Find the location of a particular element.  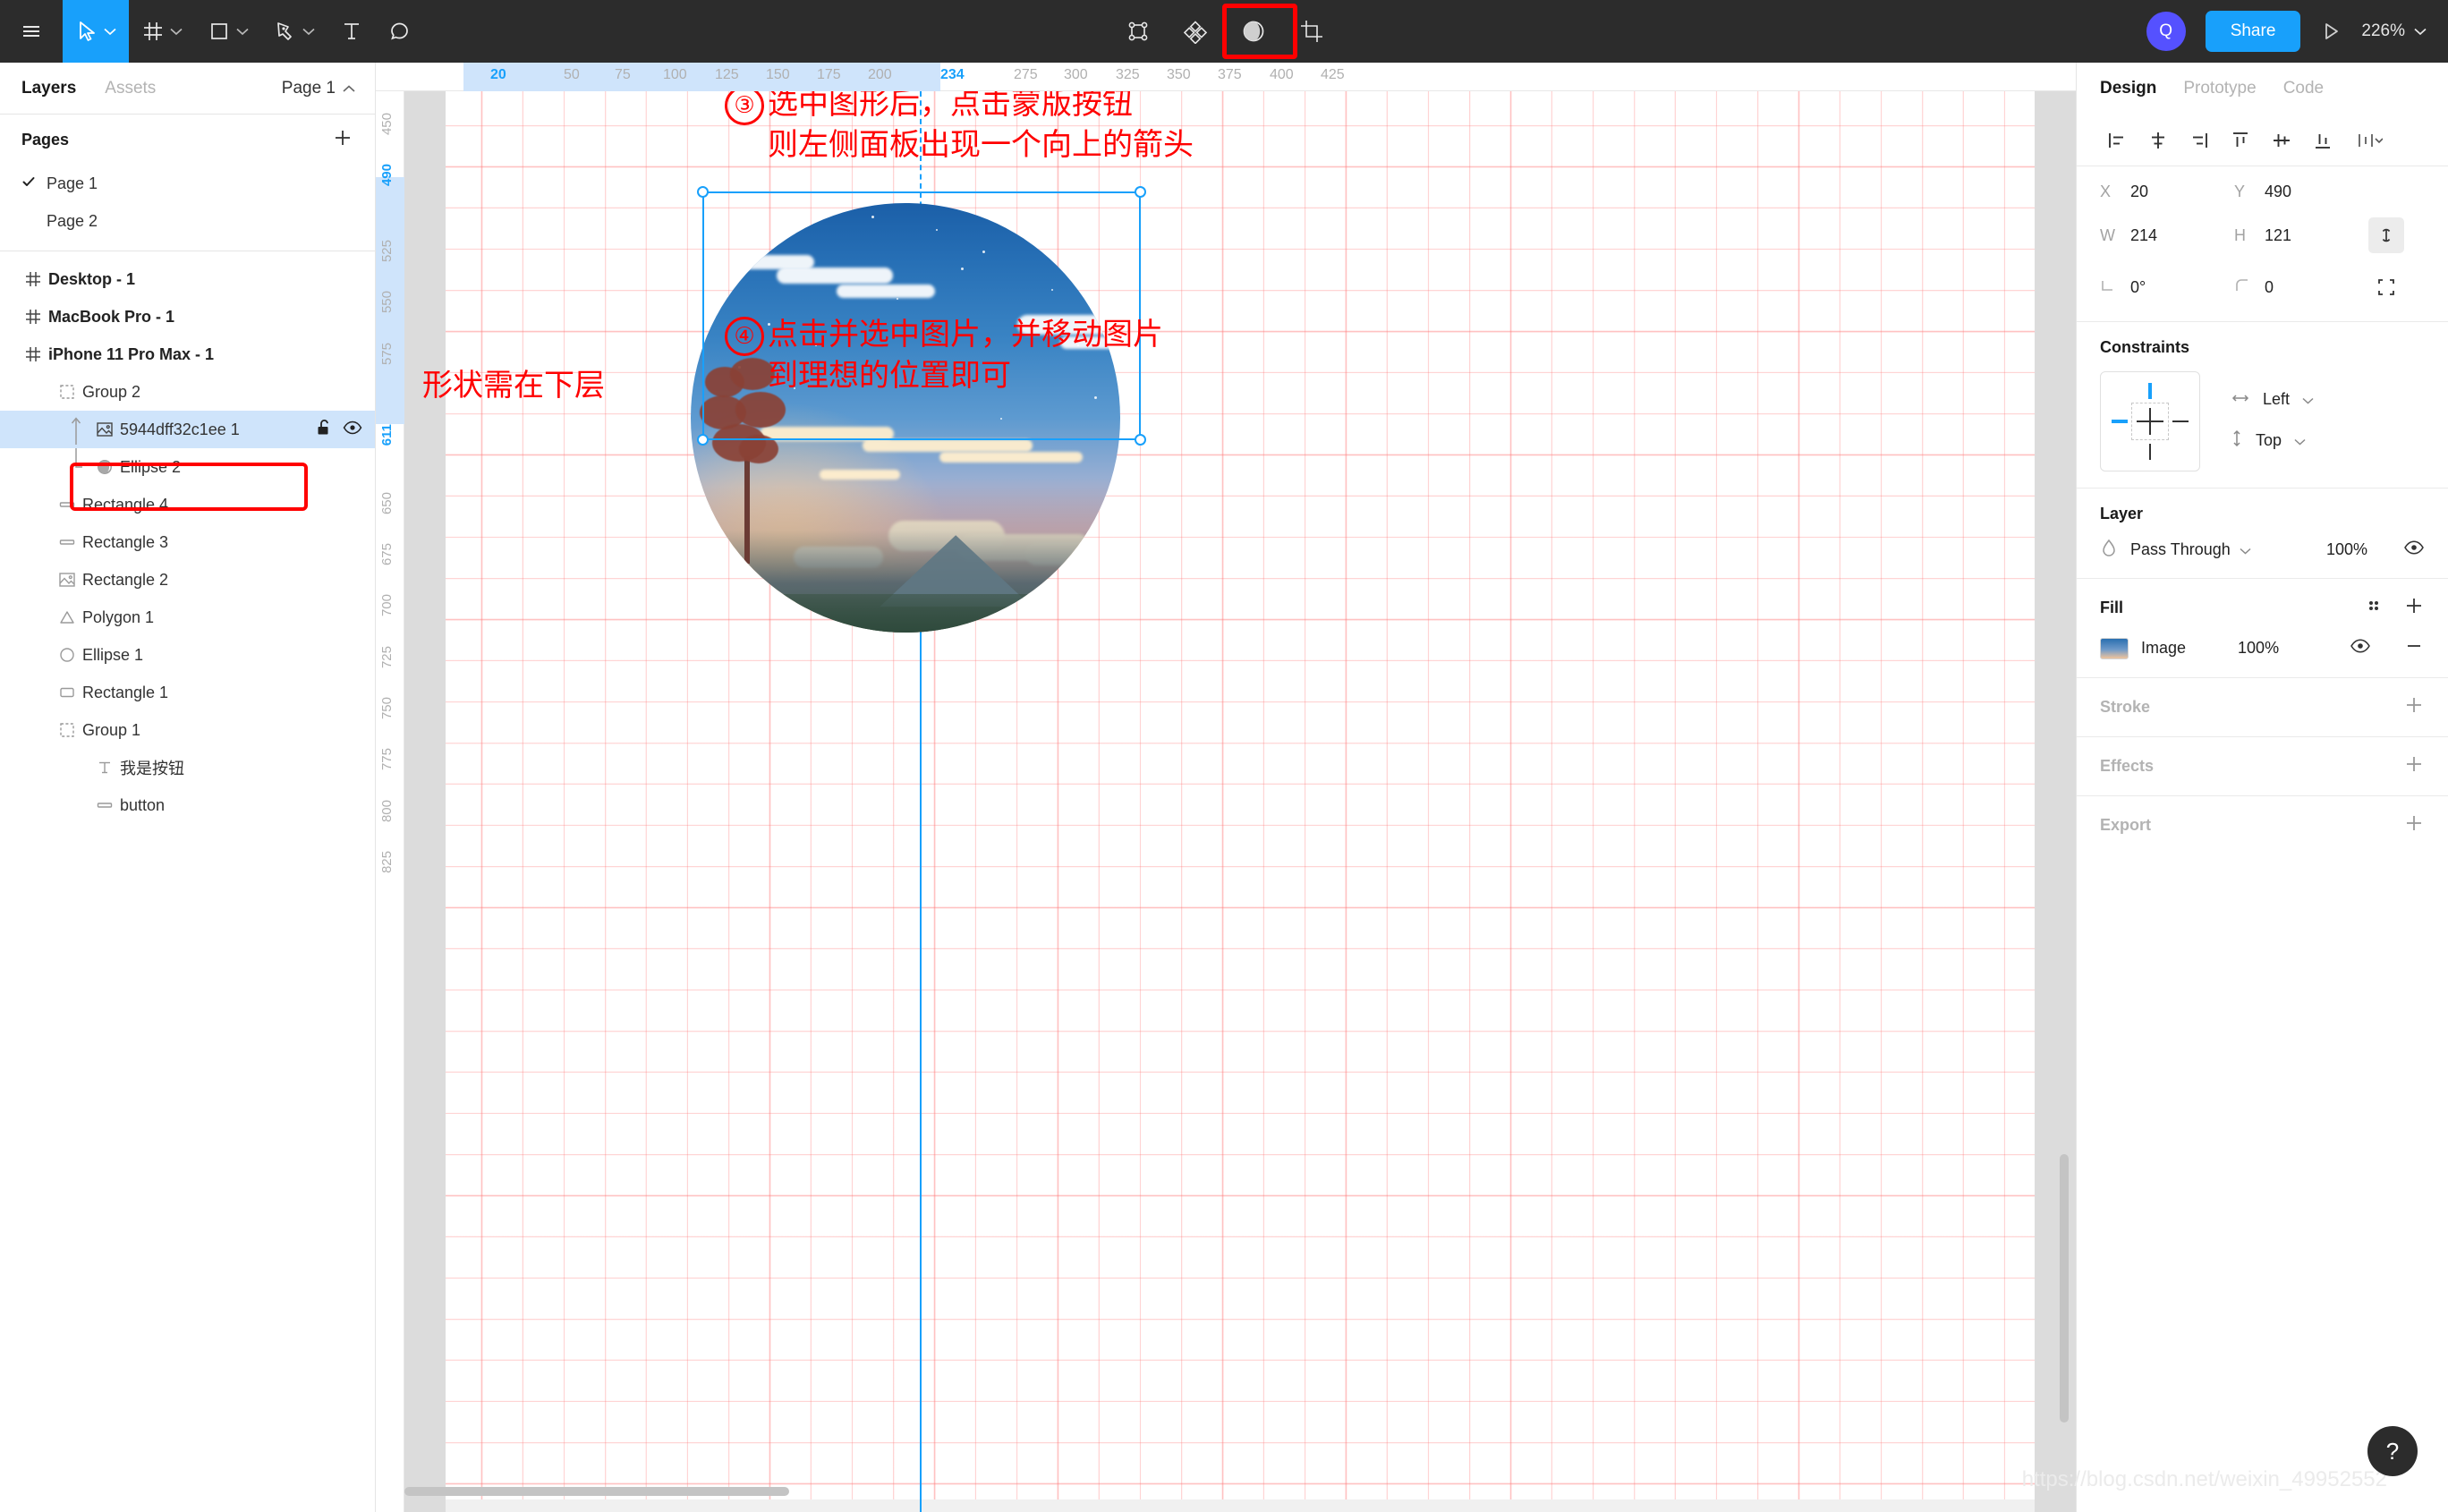

tab-assets: Assets is located at coordinates (130, 88).